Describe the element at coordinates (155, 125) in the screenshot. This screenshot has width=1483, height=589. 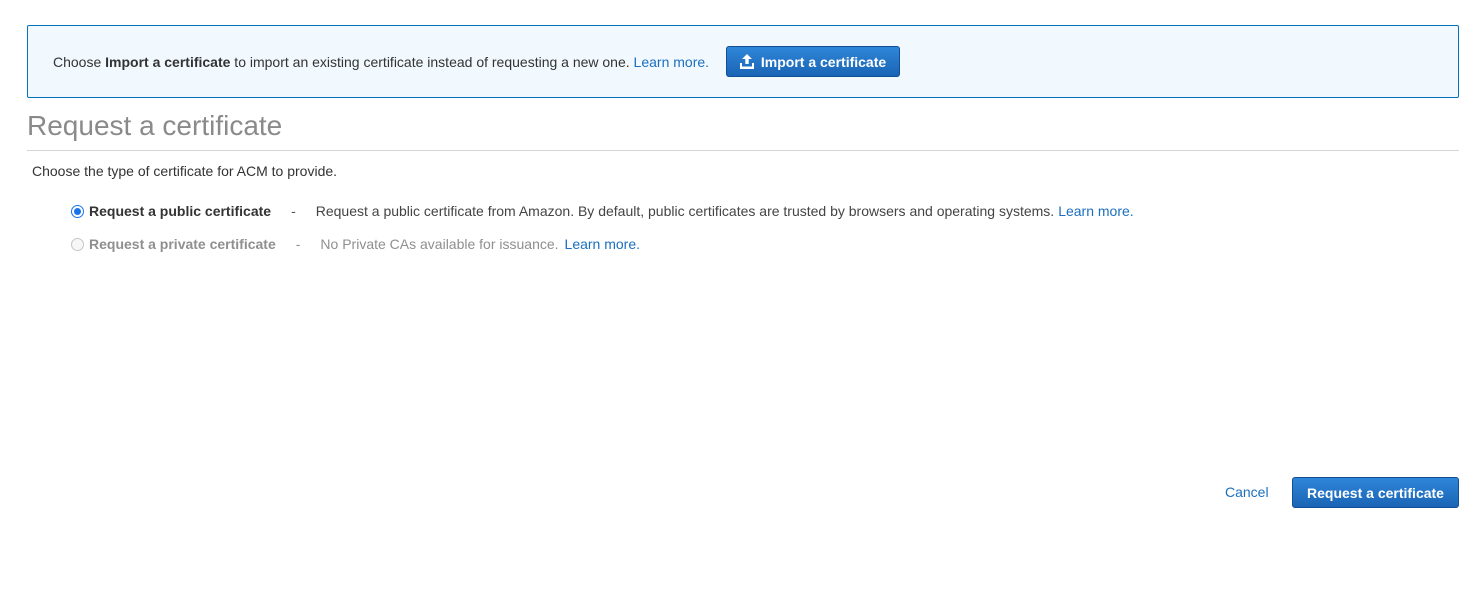
I see `page-title: Request a certificate` at that location.